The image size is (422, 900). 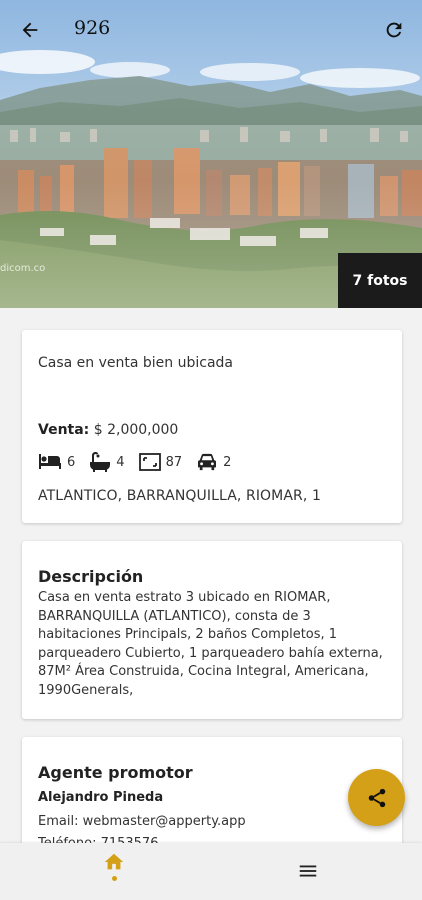 I want to click on price-value: $ 2,000,000, so click(x=136, y=430).